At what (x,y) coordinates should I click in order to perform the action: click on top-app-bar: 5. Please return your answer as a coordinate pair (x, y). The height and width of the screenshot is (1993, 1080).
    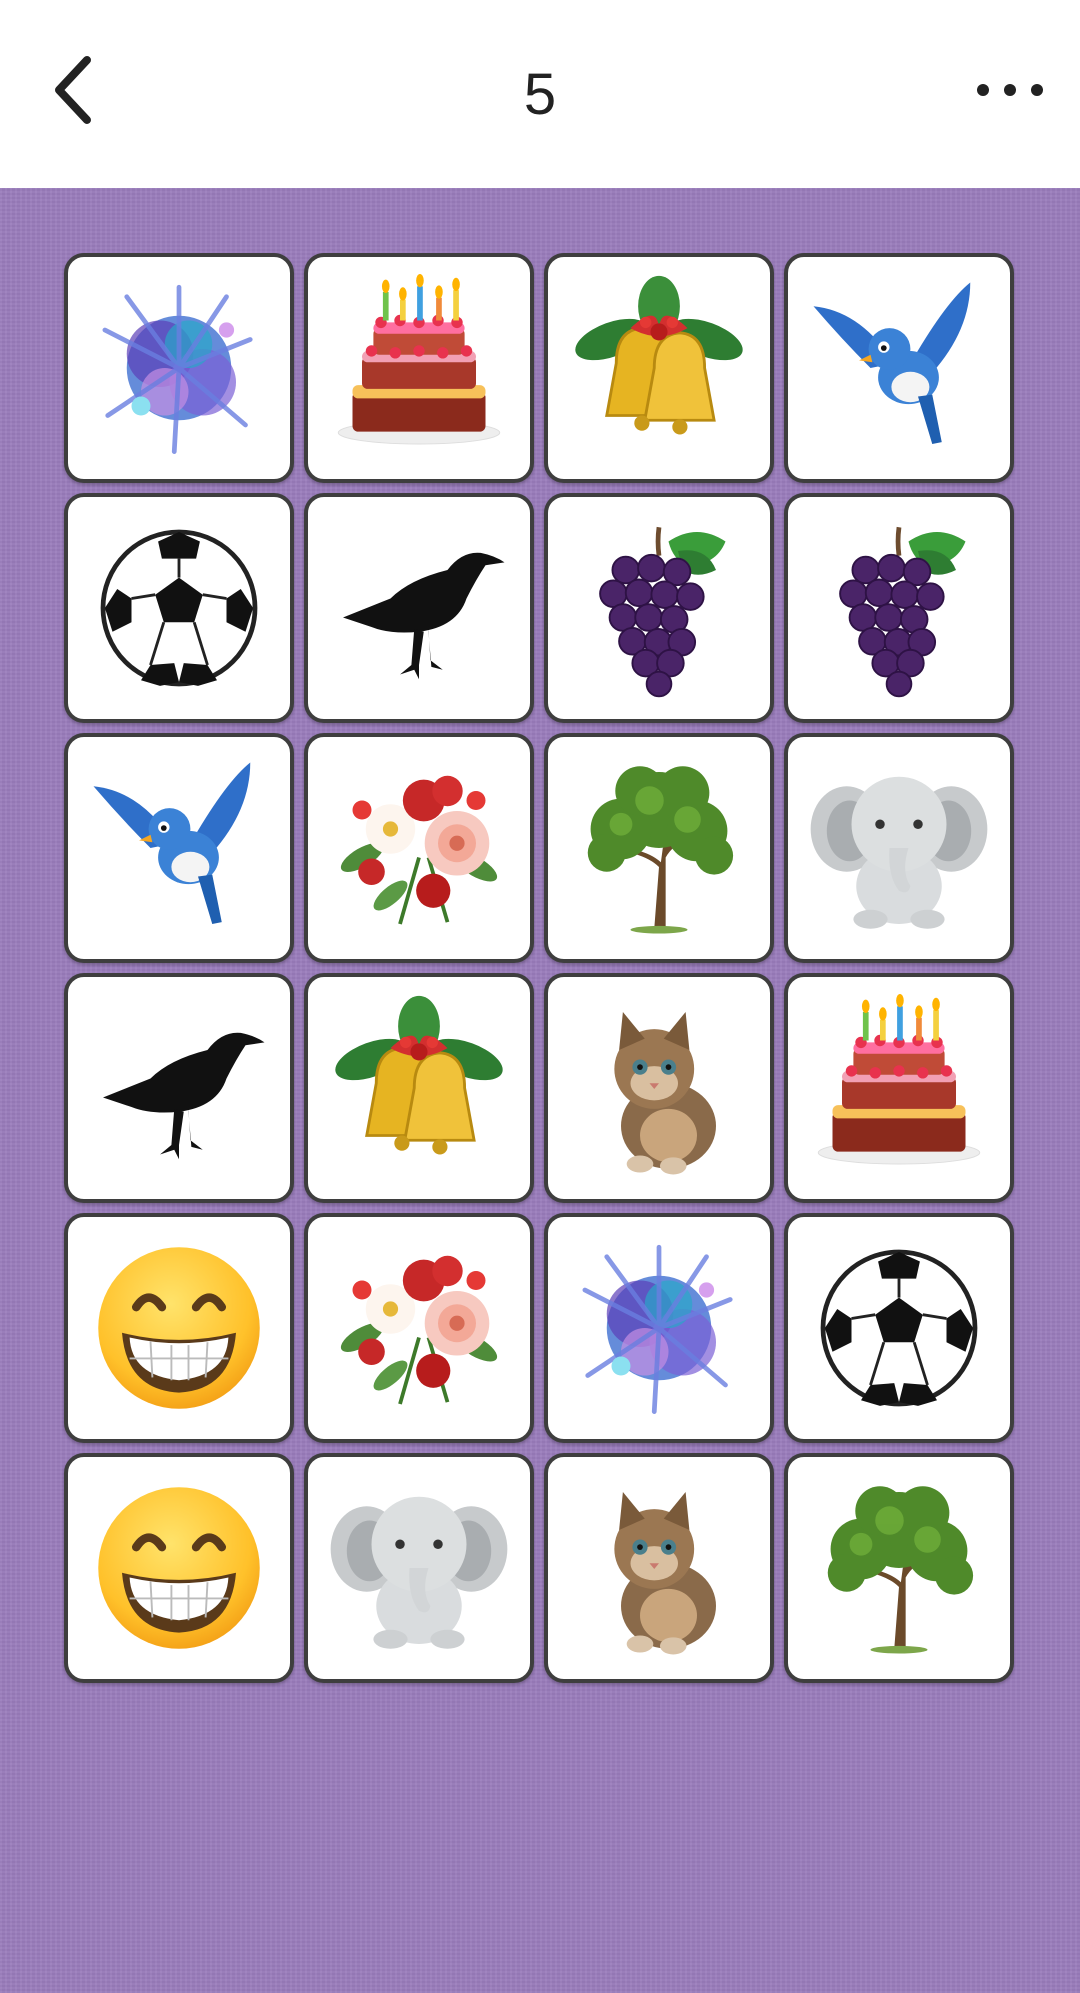
    Looking at the image, I should click on (540, 94).